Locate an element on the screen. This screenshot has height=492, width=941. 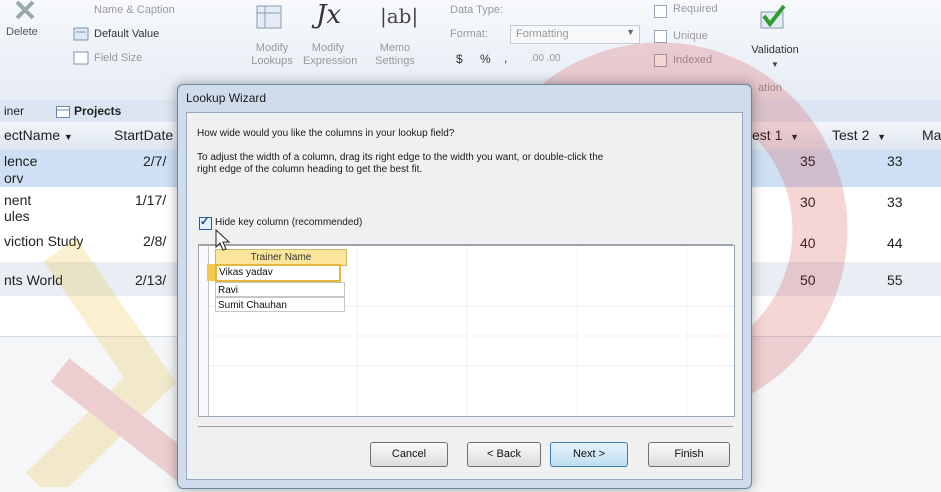
project-name-cell: lence is located at coordinates (21, 161).